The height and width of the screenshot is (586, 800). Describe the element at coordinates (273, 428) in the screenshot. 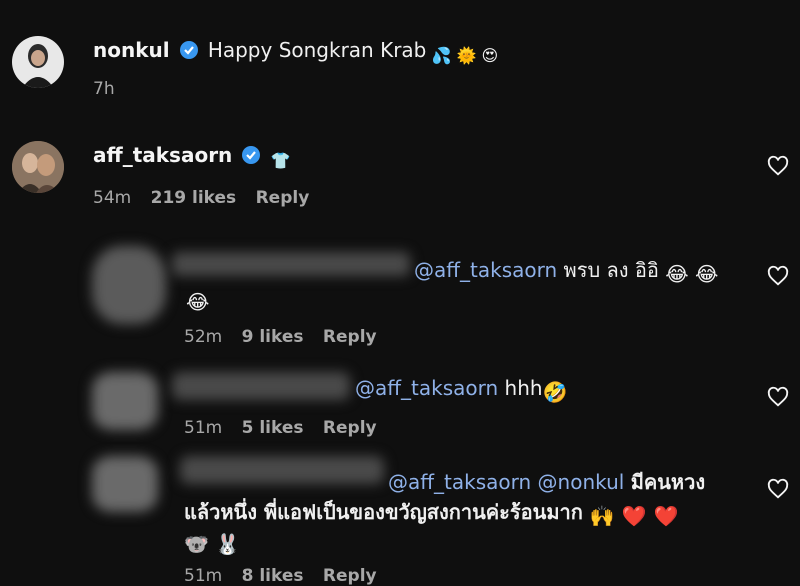

I see `reply-likes: 5 likes` at that location.